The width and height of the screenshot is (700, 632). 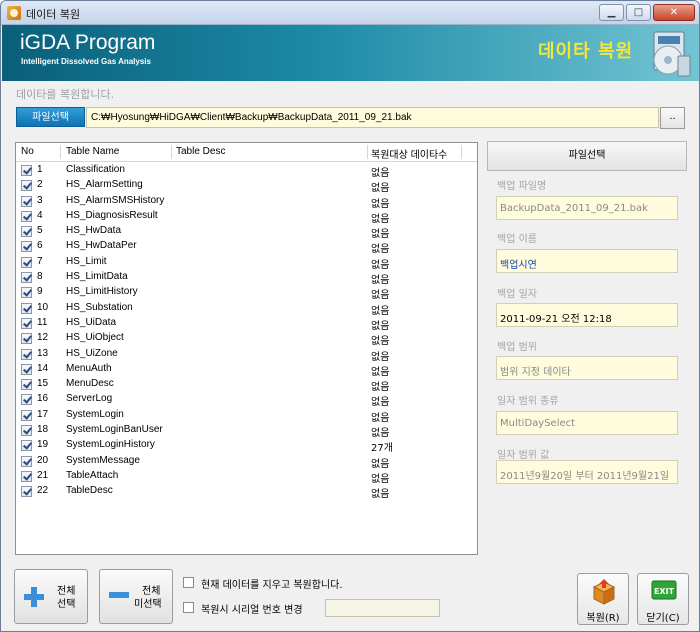 I want to click on table-row: 5 HS_HwData 없음, so click(x=246, y=232).